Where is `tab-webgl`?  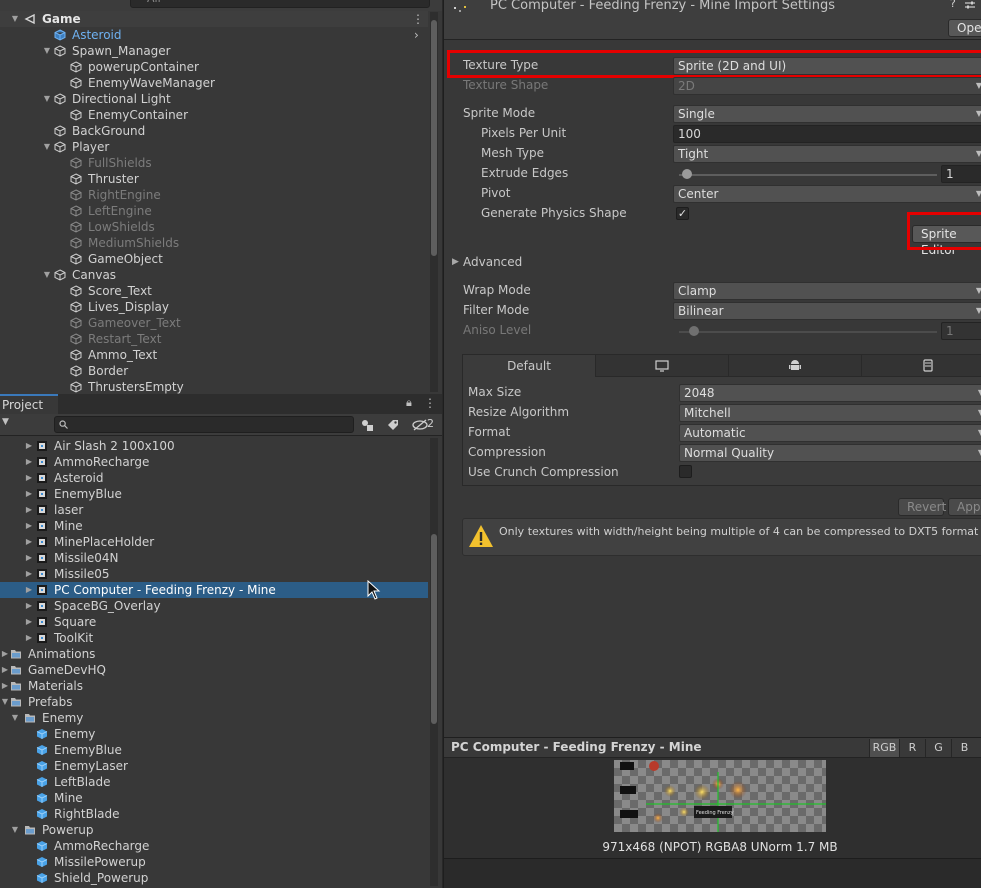 tab-webgl is located at coordinates (921, 366).